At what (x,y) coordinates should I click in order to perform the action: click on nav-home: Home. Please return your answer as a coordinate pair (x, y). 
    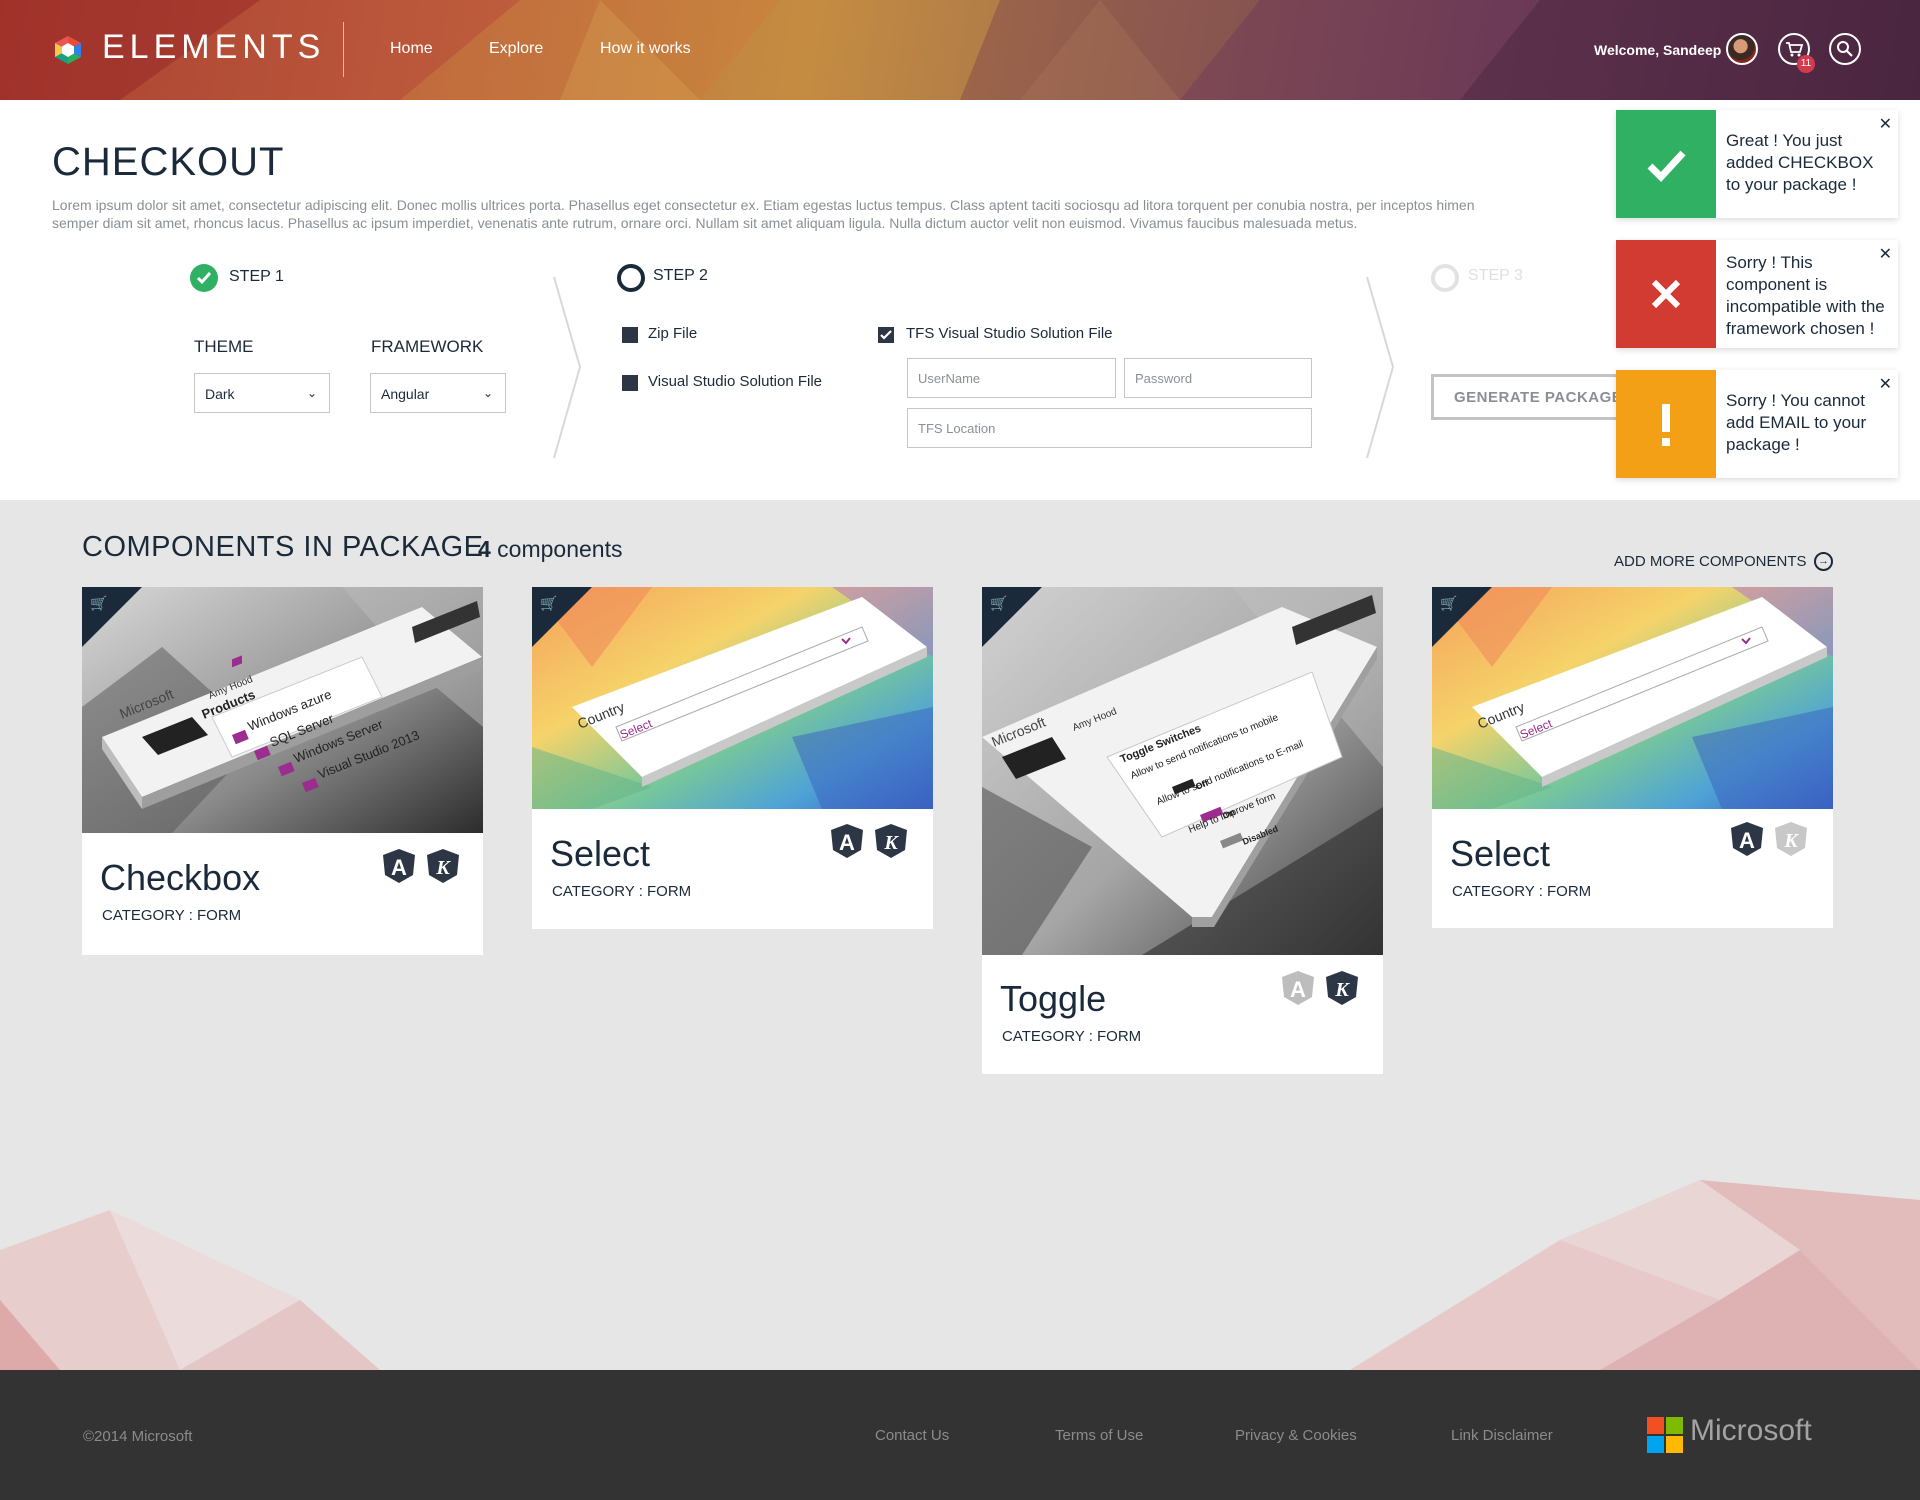
    Looking at the image, I should click on (411, 49).